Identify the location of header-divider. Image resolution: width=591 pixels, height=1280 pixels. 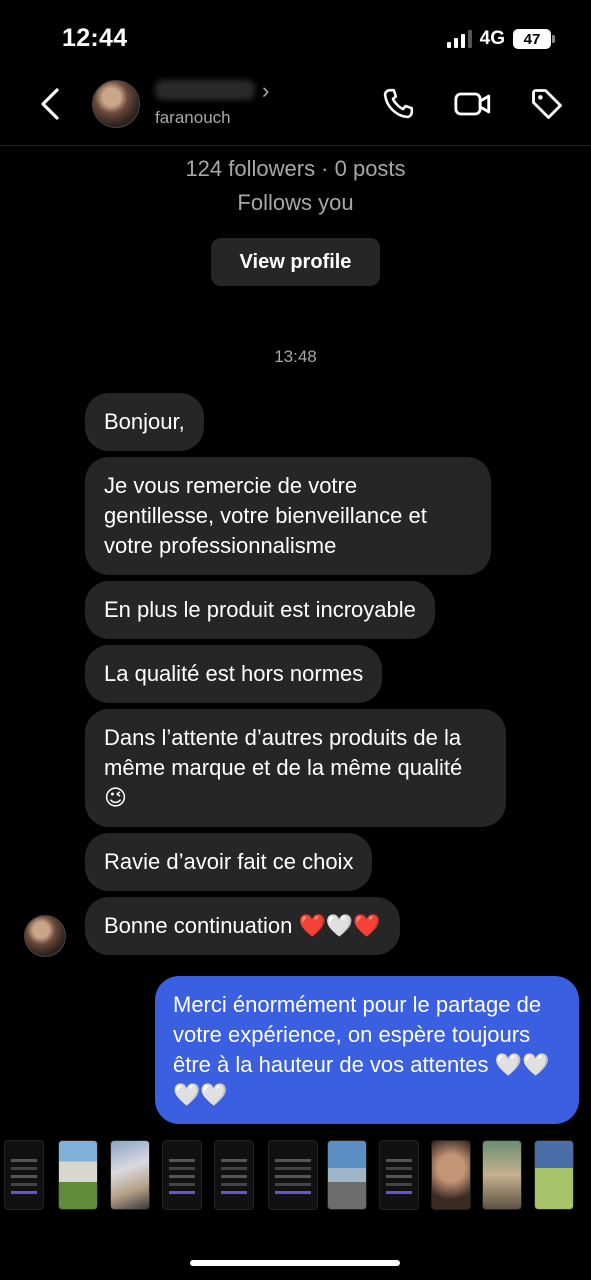
(295, 145).